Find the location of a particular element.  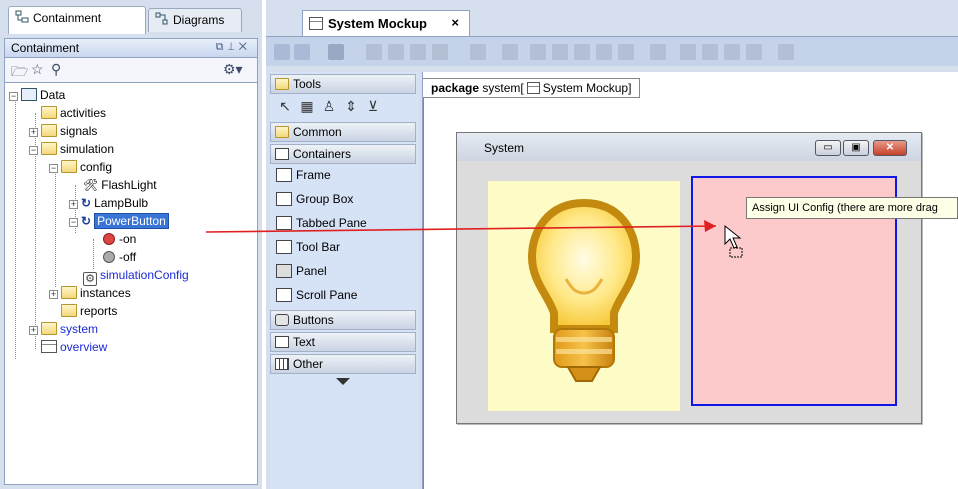

settings-gear-icon: ⚙▾ is located at coordinates (233, 69).